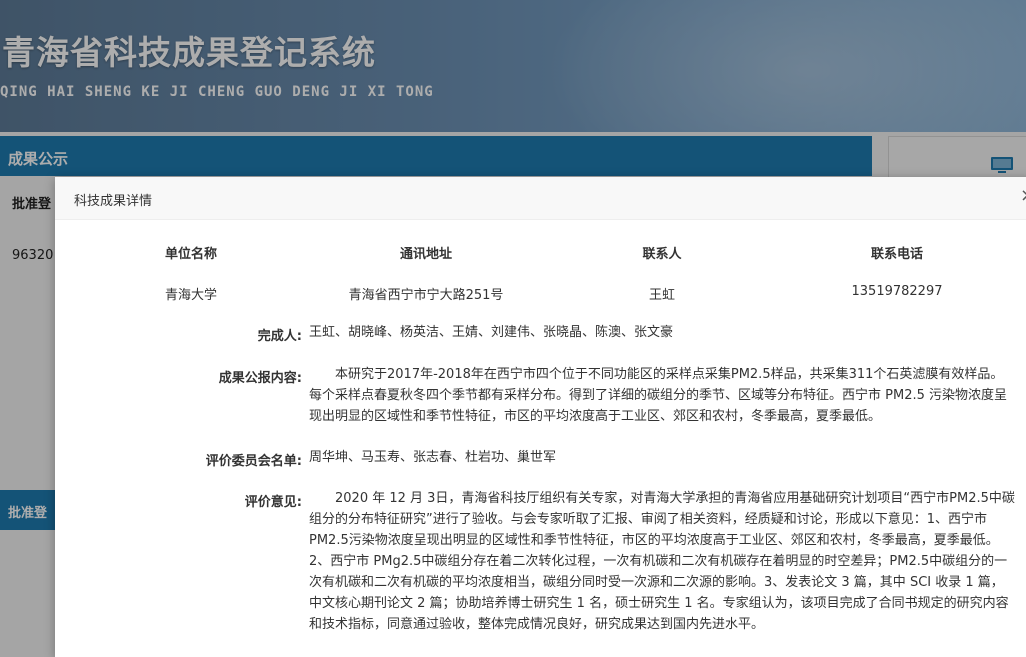  What do you see at coordinates (426, 254) in the screenshot?
I see `header-address: 通讯地址` at bounding box center [426, 254].